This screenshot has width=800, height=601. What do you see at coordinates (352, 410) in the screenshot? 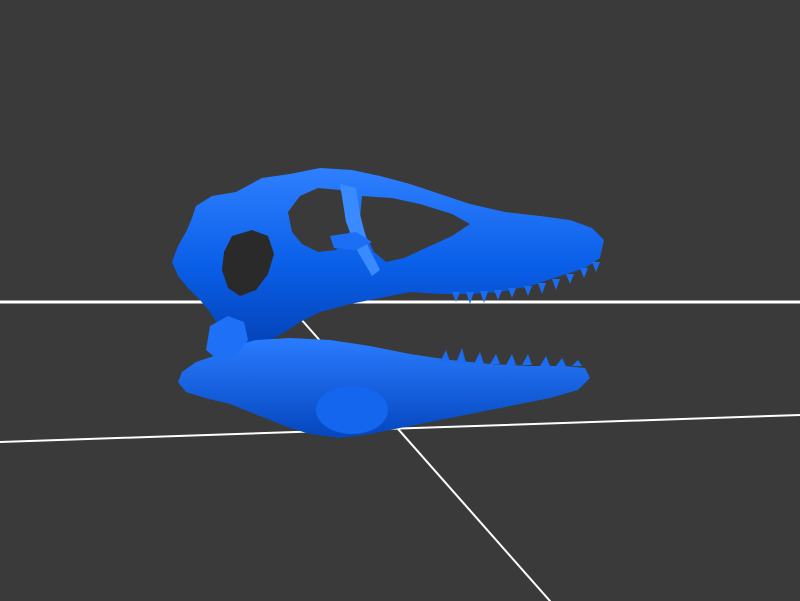
I see `jaw-boss` at bounding box center [352, 410].